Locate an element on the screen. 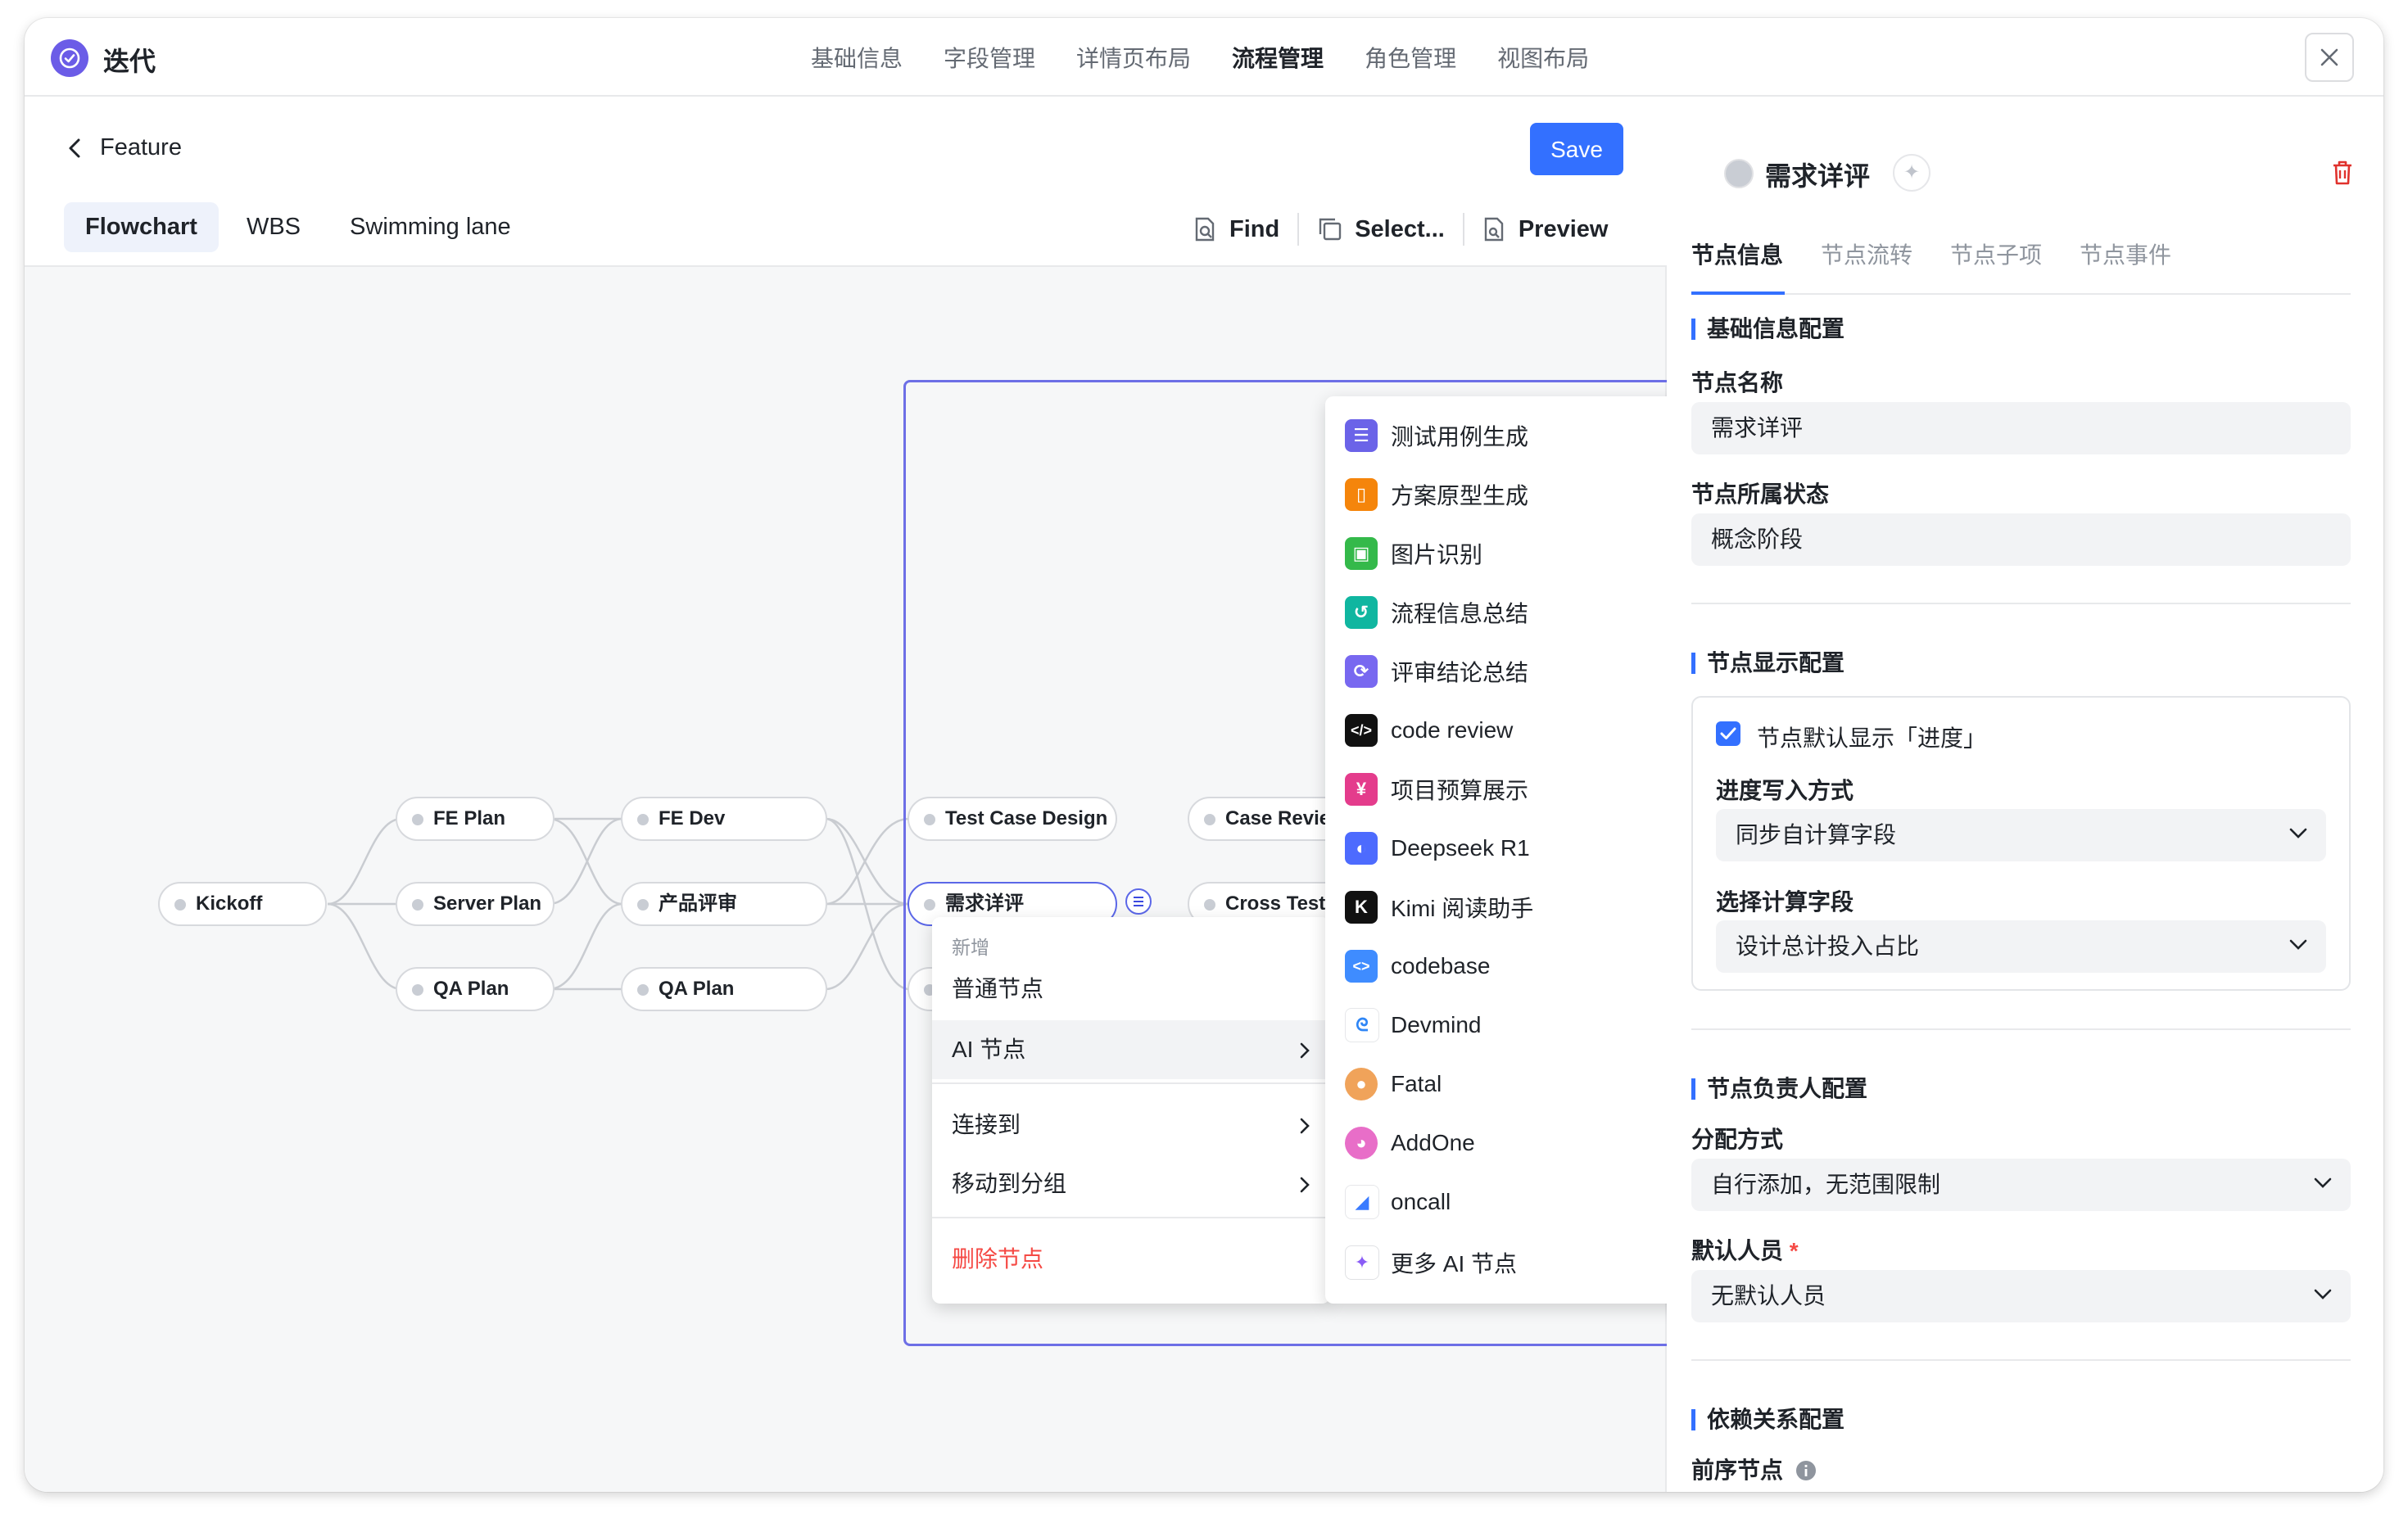 The height and width of the screenshot is (1523, 2408). tab-role-management: 角色管理 is located at coordinates (1410, 57).